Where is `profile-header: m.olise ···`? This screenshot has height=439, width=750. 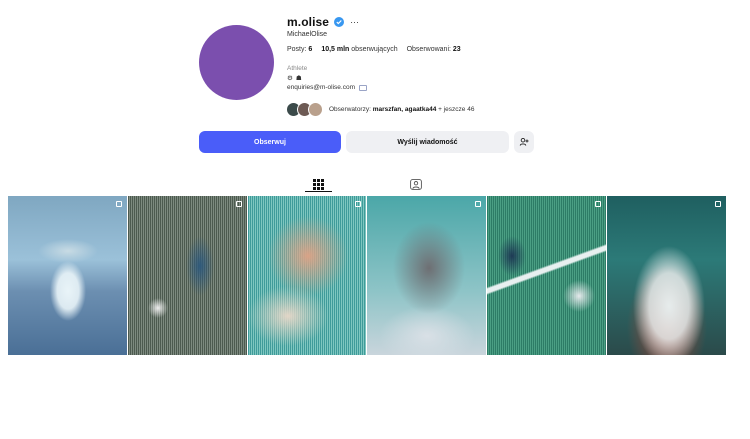
profile-header: m.olise ··· is located at coordinates (437, 22).